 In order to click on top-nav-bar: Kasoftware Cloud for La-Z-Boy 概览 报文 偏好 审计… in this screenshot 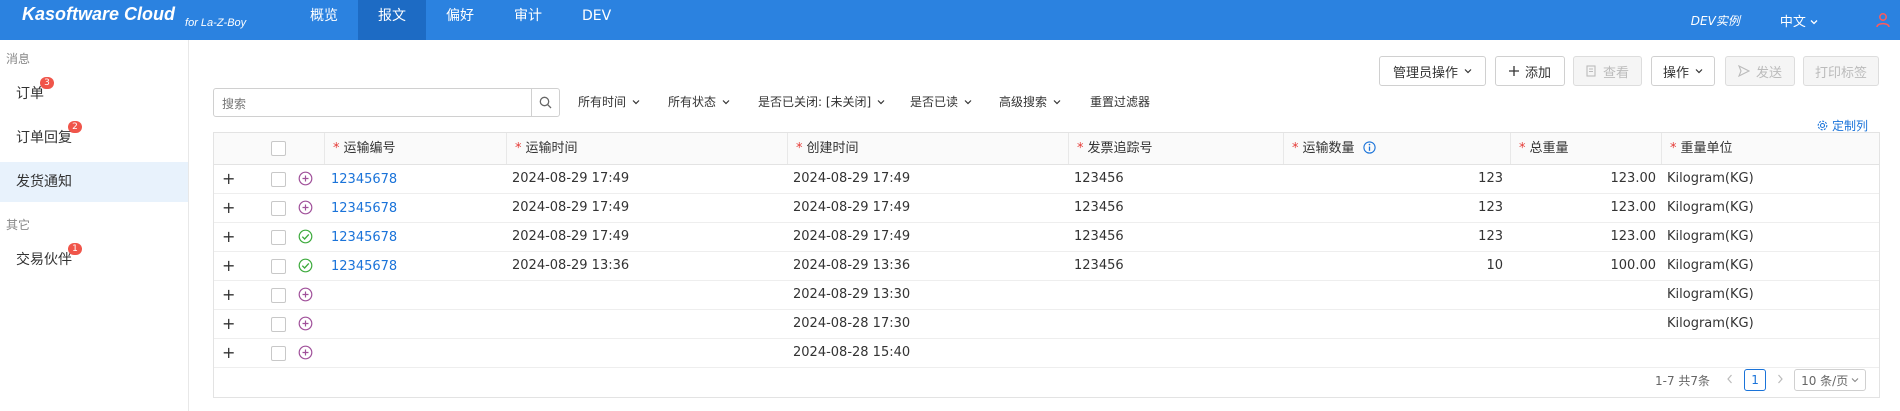, I will do `click(950, 20)`.